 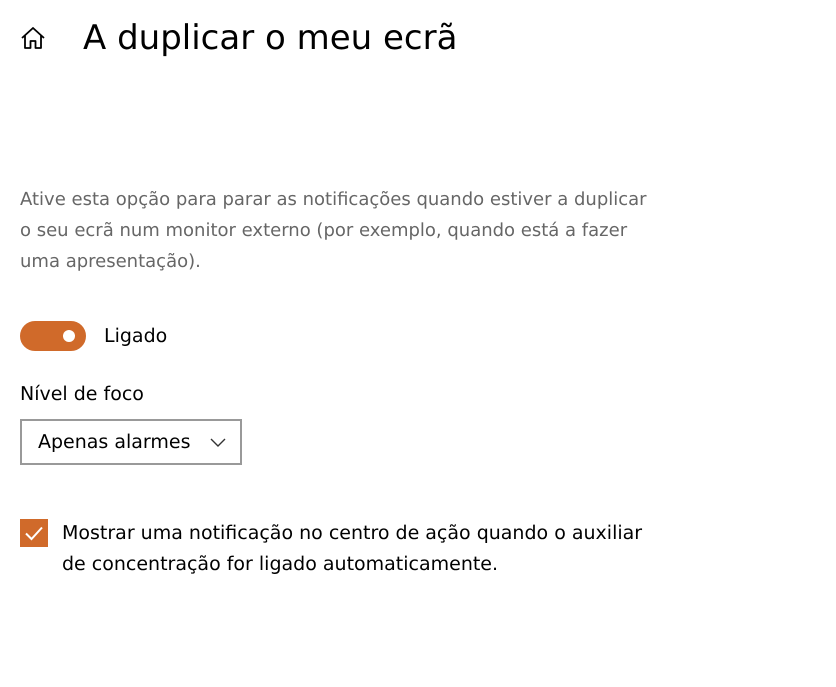 I want to click on description-text: Ative esta opção para parar as notificações quando estiver a duplicar o seu ecrã num monitor externo (por exemplo, quando está a fazer uma apresentação)., so click(x=334, y=231).